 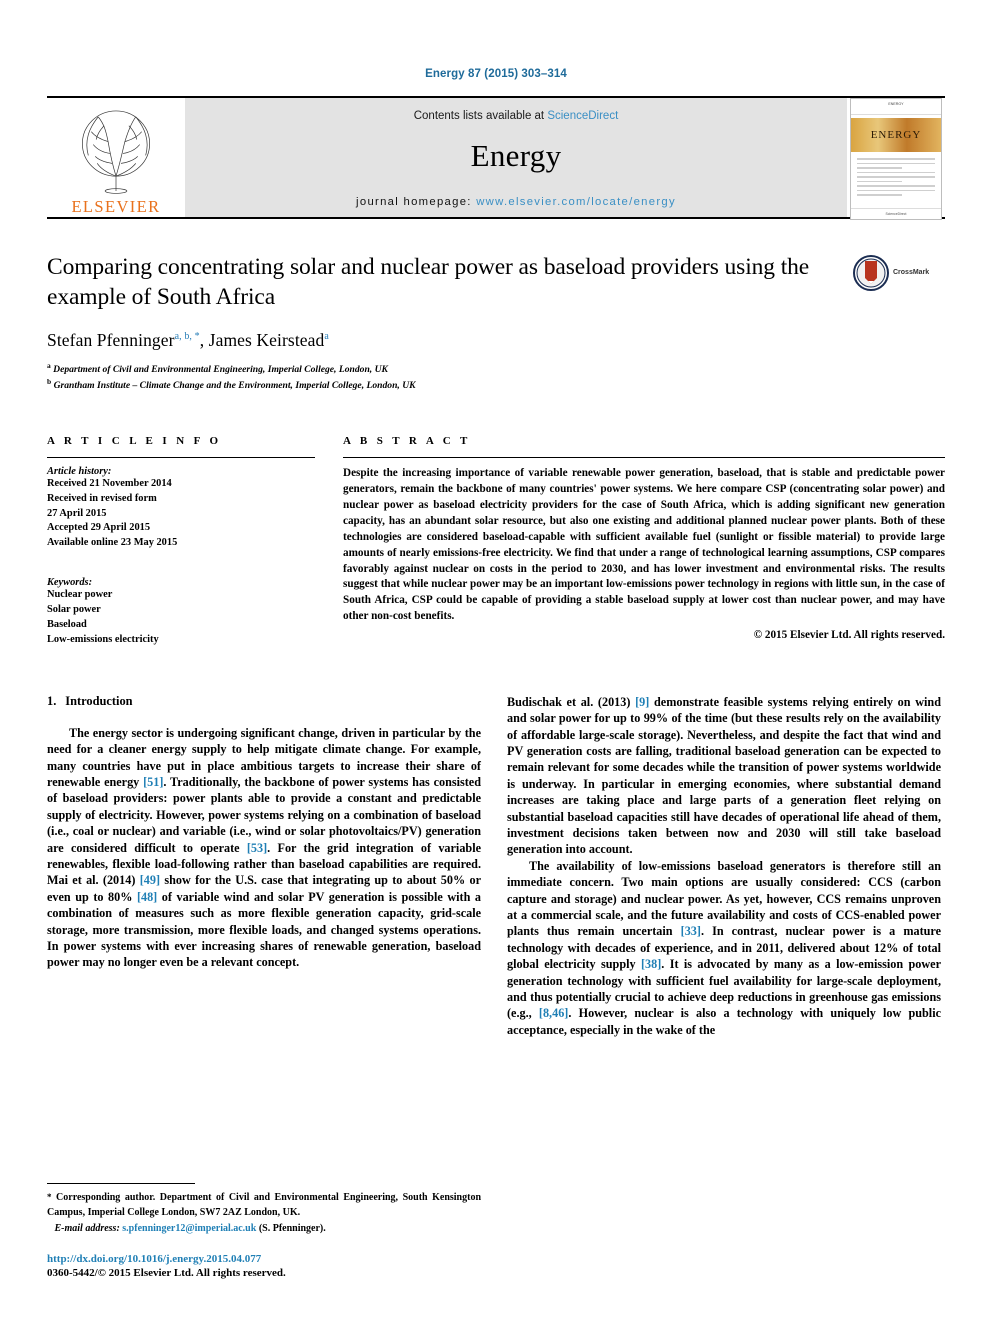 What do you see at coordinates (264, 701) in the screenshot?
I see `section-heading-introduction: 1. Introduction` at bounding box center [264, 701].